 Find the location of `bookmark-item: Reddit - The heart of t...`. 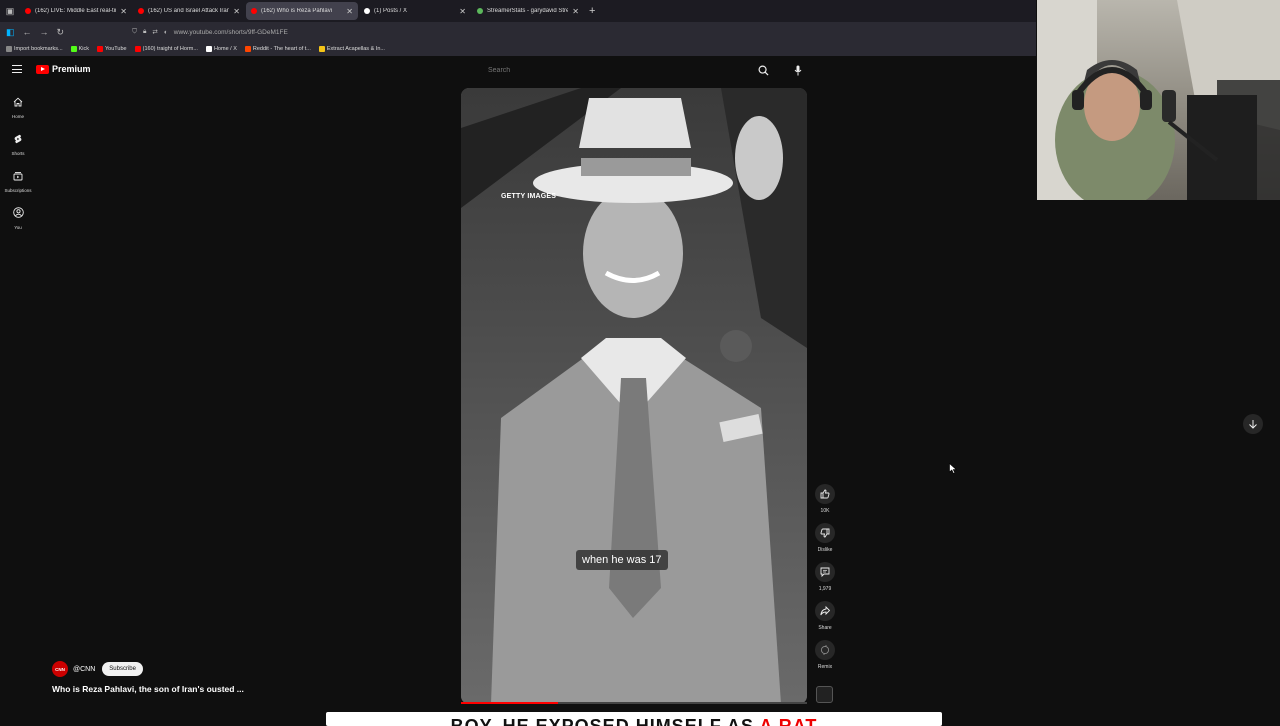

bookmark-item: Reddit - The heart of t... is located at coordinates (277, 49).